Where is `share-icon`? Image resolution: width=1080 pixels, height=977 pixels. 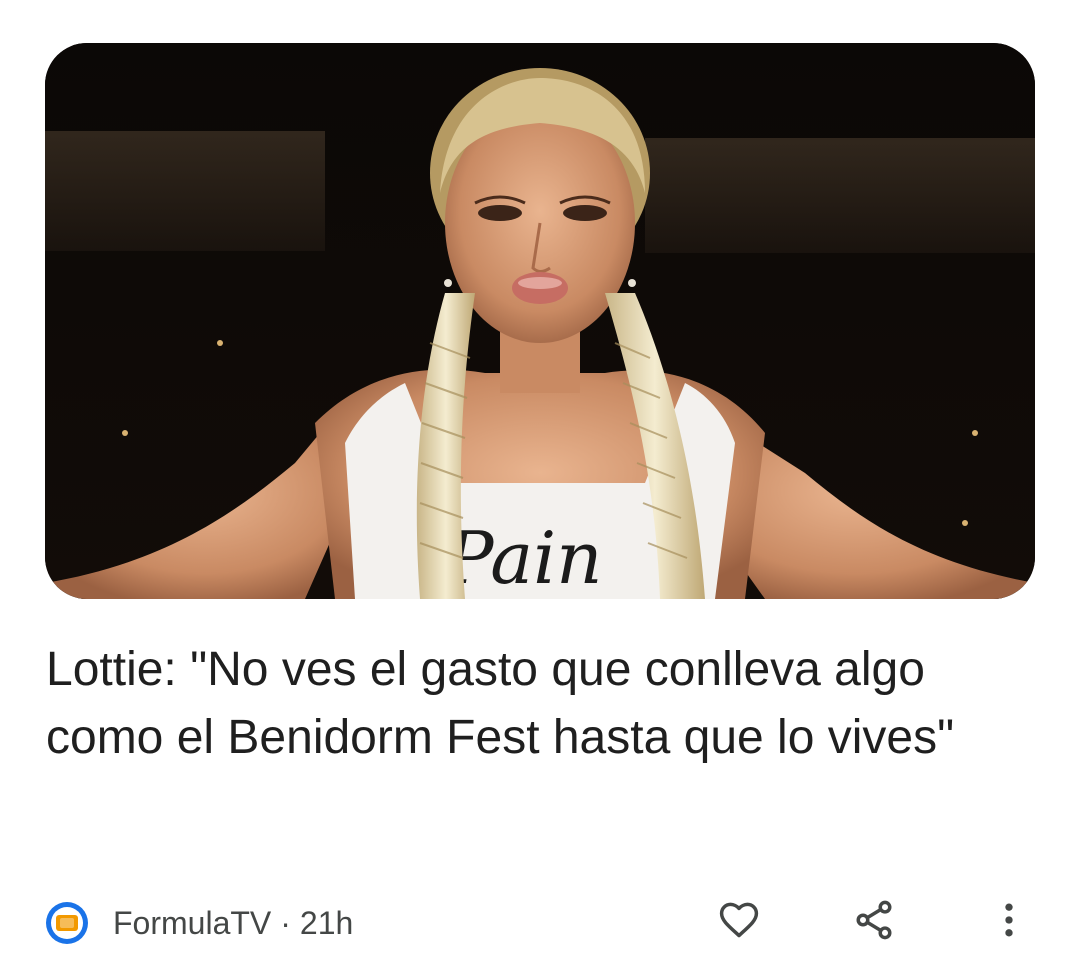
share-icon is located at coordinates (874, 922).